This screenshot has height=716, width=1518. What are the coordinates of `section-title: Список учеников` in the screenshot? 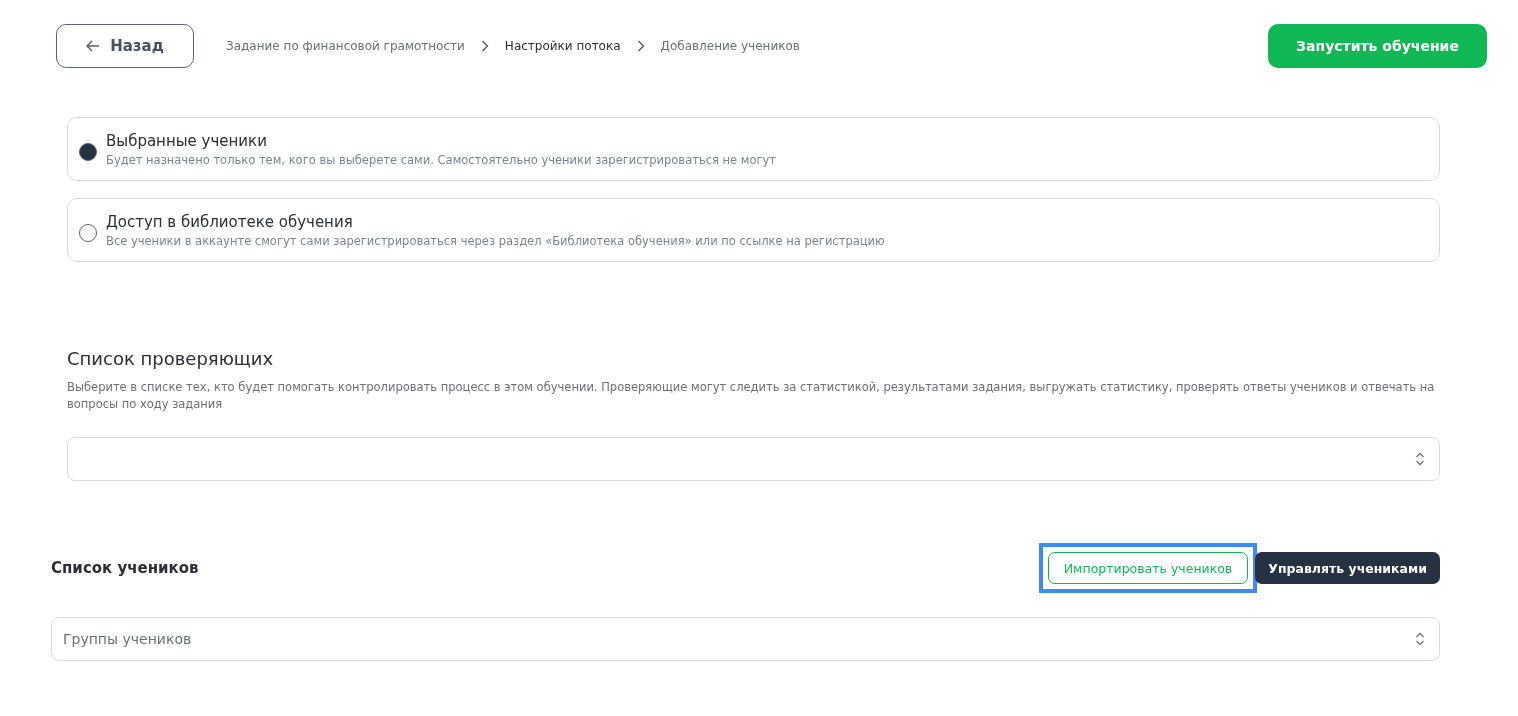 It's located at (125, 568).